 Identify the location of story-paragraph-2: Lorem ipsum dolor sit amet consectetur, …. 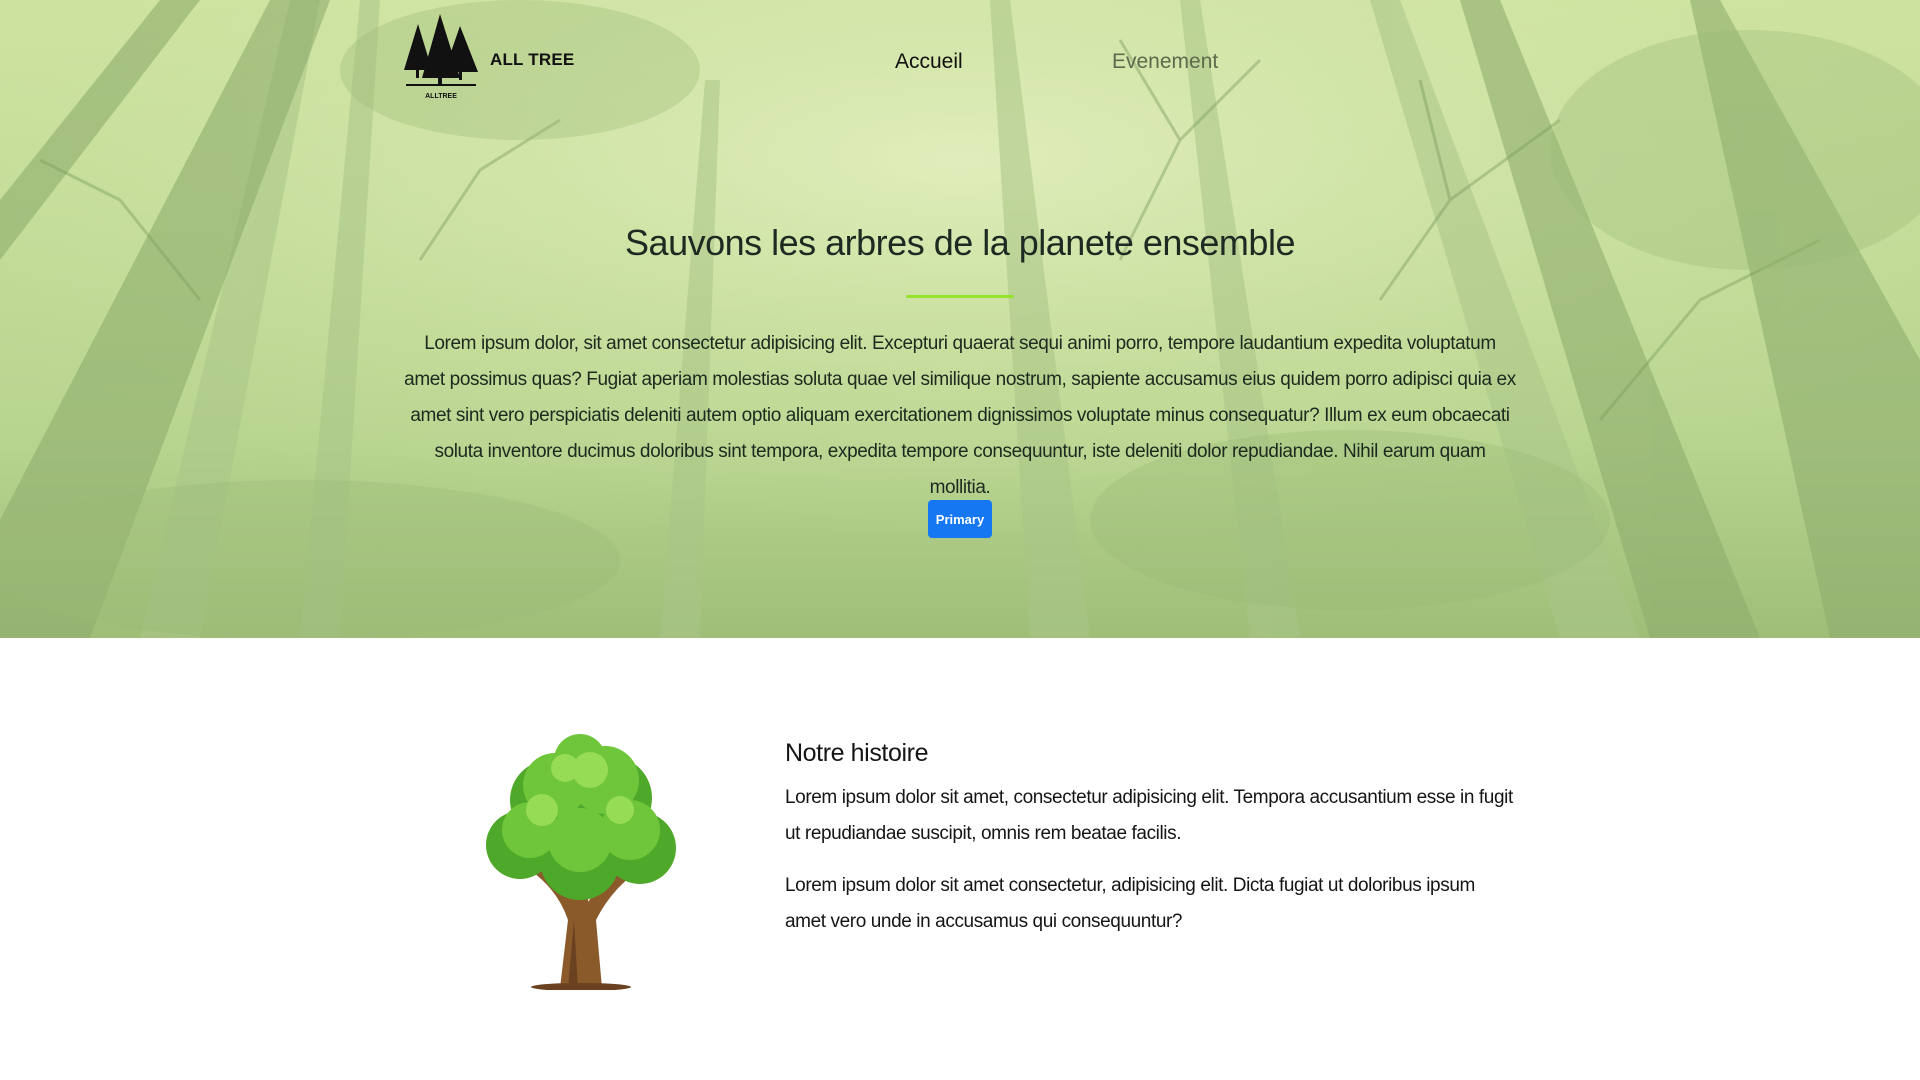
(1130, 903).